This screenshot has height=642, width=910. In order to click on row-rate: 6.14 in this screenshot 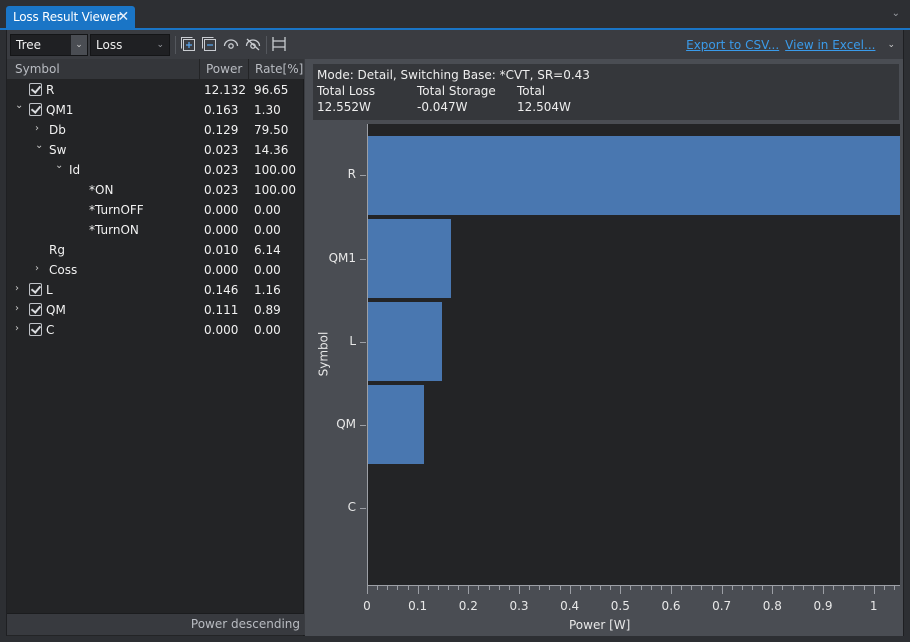, I will do `click(267, 250)`.